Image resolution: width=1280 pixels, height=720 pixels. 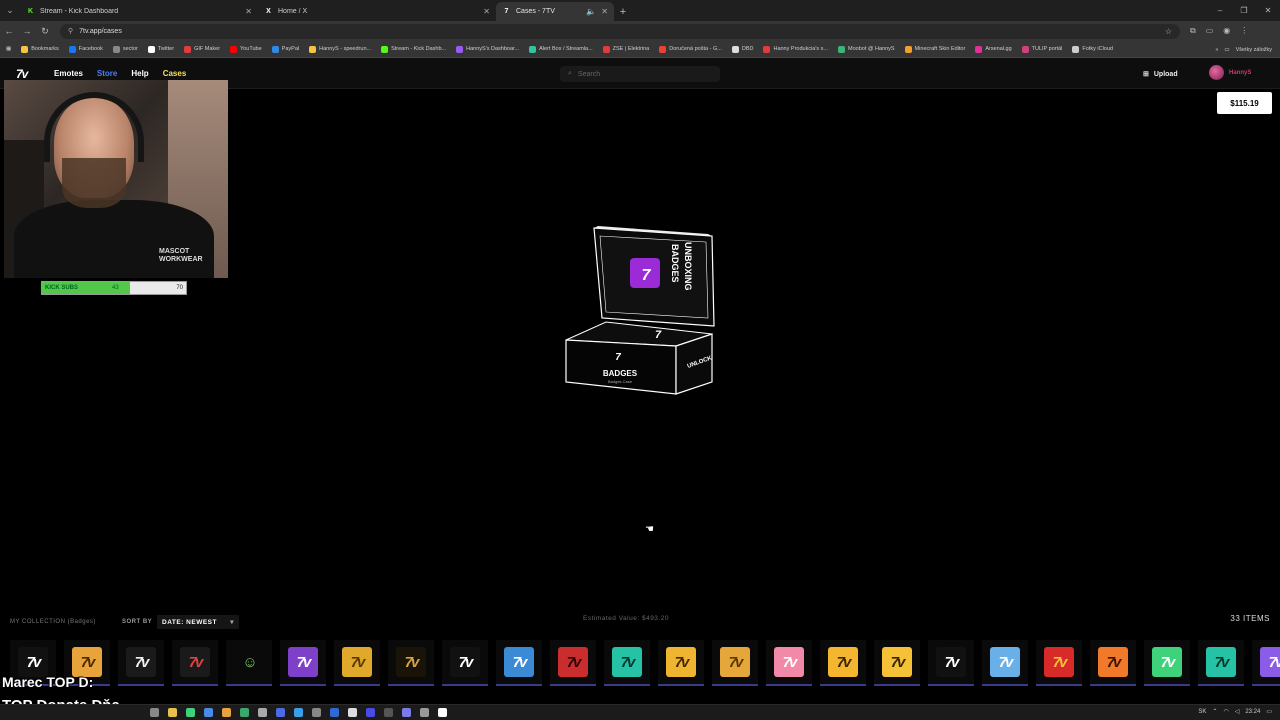 What do you see at coordinates (866, 49) in the screenshot?
I see `bookmark-item: Moobot @ HannyS` at bounding box center [866, 49].